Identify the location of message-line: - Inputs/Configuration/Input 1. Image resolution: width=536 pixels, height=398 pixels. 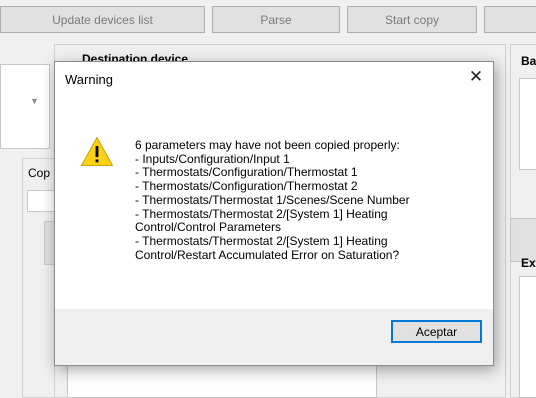
(212, 158).